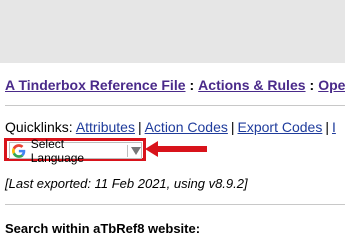 Image resolution: width=345 pixels, height=242 pixels. I want to click on language-select-highlight: Select Language, so click(75, 151).